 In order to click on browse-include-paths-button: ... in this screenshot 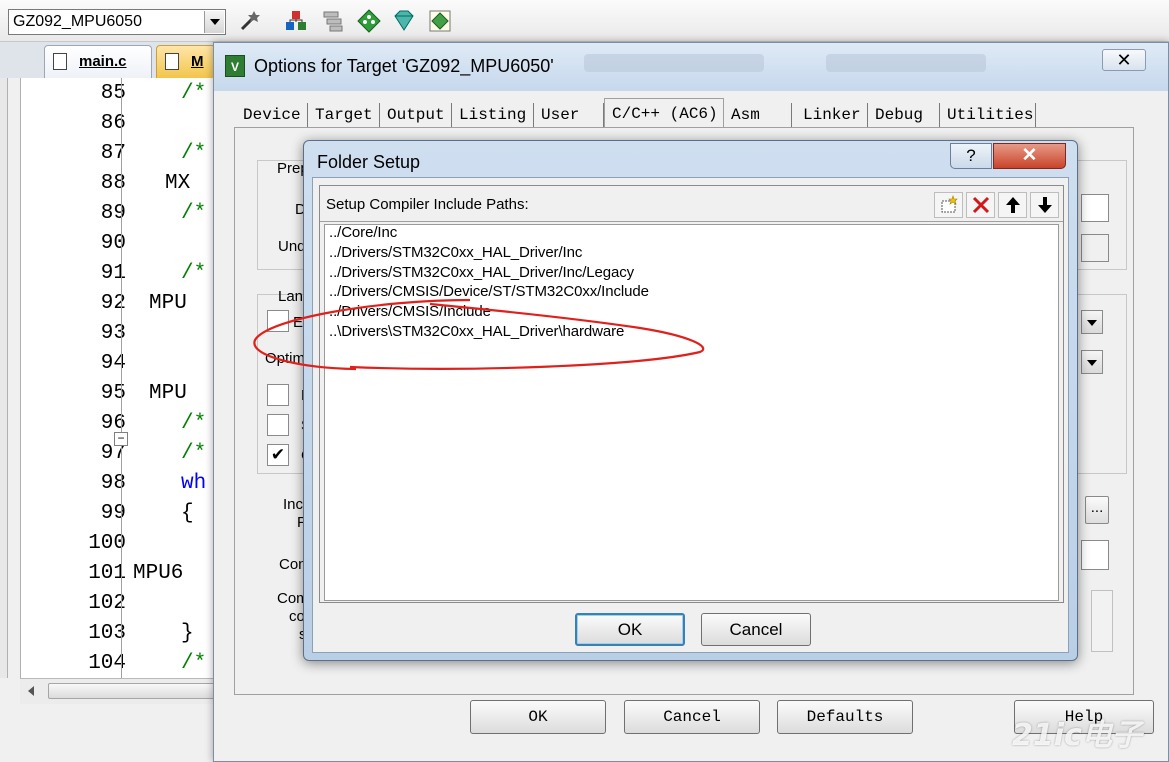, I will do `click(1097, 510)`.